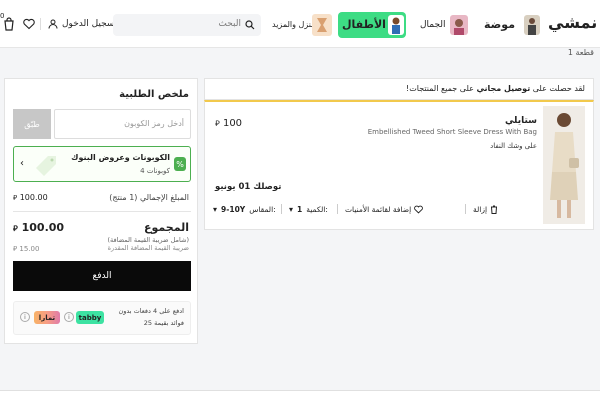 This screenshot has height=400, width=600. I want to click on tab-kids-label: الأطفال, so click(364, 24).